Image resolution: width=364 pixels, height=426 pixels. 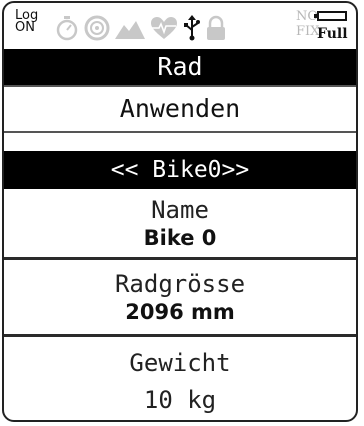 What do you see at coordinates (180, 170) in the screenshot?
I see `bike-selector: << Bike0>>` at bounding box center [180, 170].